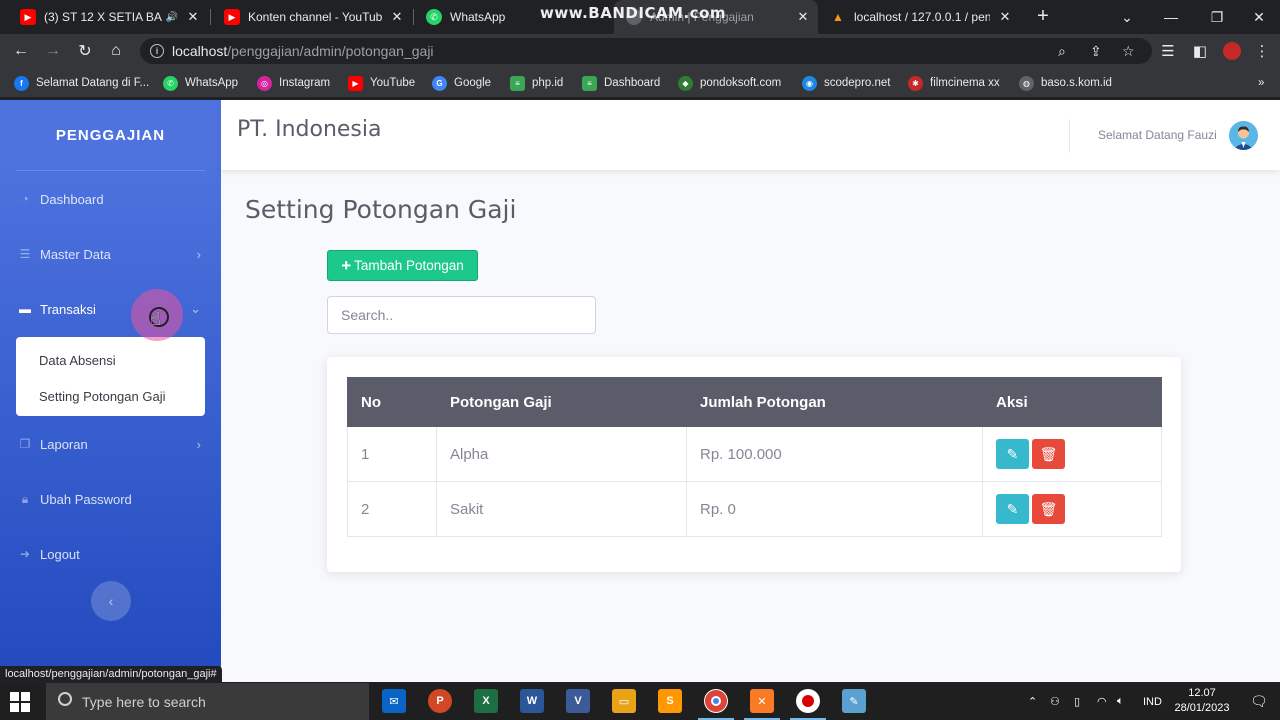  Describe the element at coordinates (381, 209) in the screenshot. I see `page-title: Setting Potongan Gaji` at that location.